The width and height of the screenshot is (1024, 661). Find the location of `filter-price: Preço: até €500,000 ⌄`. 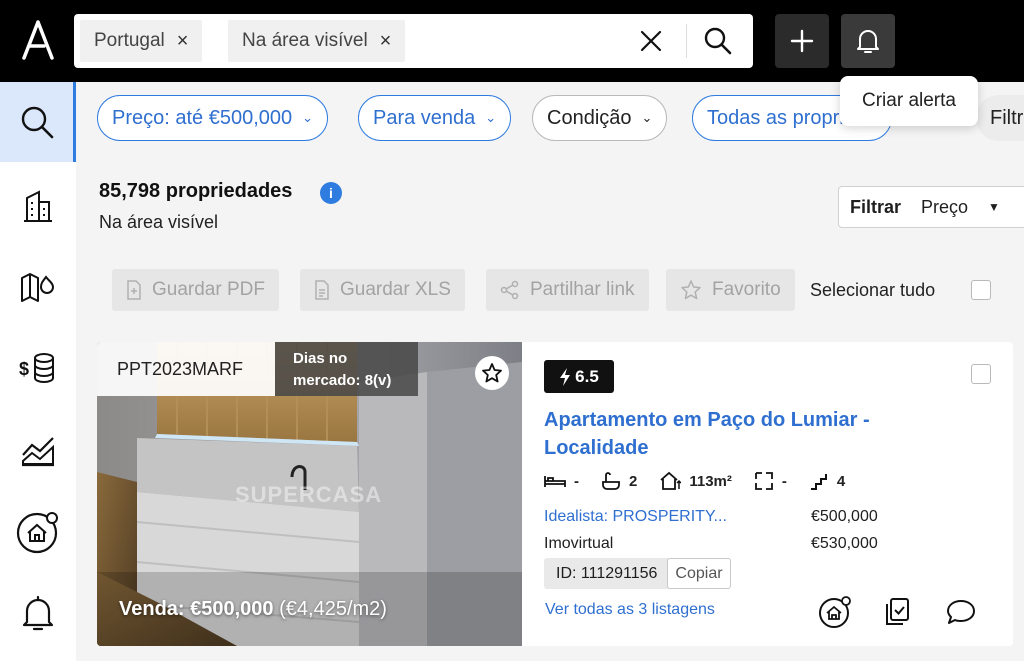

filter-price: Preço: até €500,000 ⌄ is located at coordinates (213, 118).